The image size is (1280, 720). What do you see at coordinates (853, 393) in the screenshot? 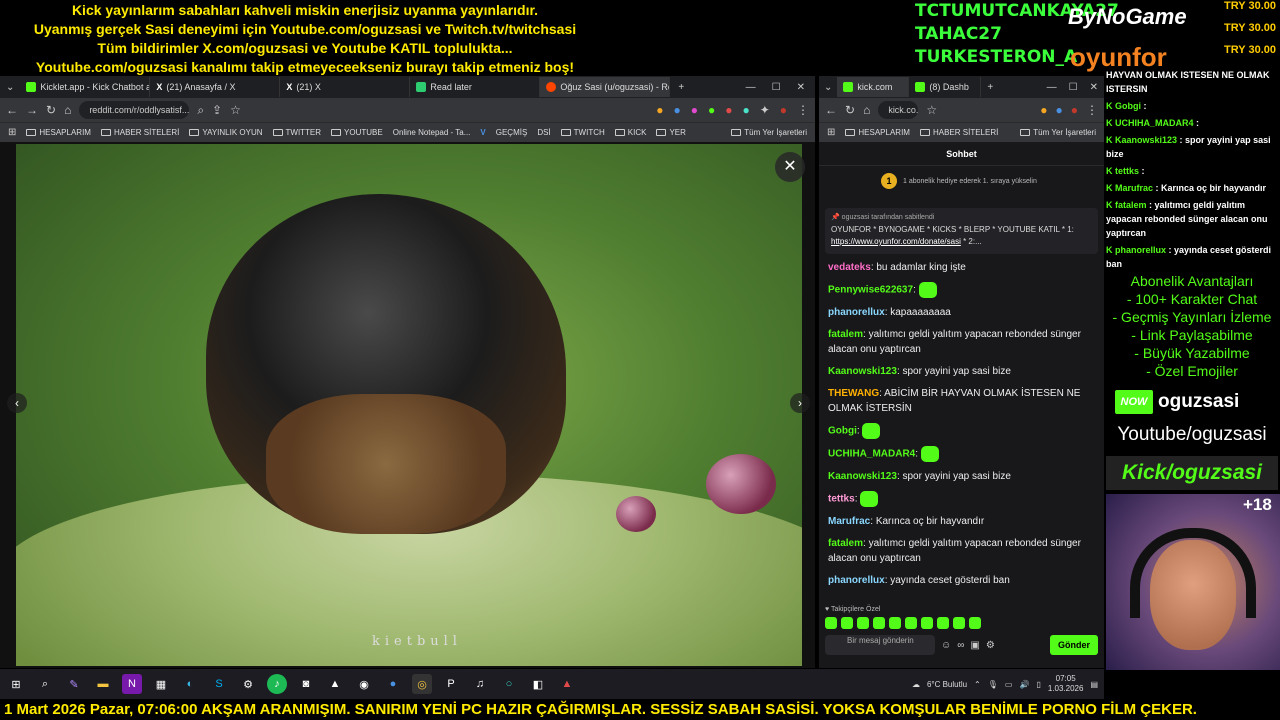
I see `chat-username: THEWANG` at bounding box center [853, 393].